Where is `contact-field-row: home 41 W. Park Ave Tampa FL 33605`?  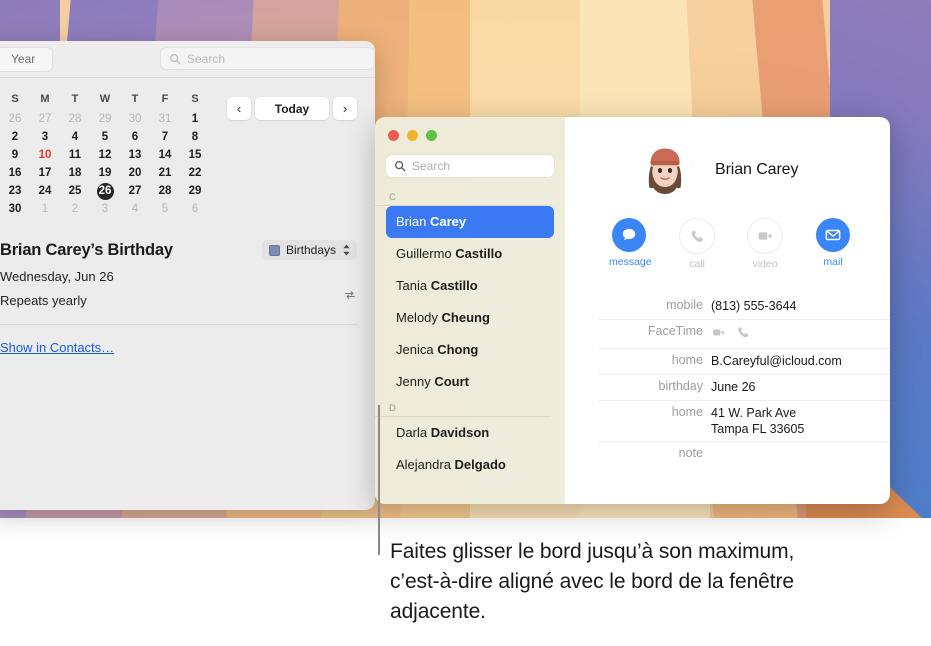
contact-field-row: home 41 W. Park Ave Tampa FL 33605 is located at coordinates (744, 420).